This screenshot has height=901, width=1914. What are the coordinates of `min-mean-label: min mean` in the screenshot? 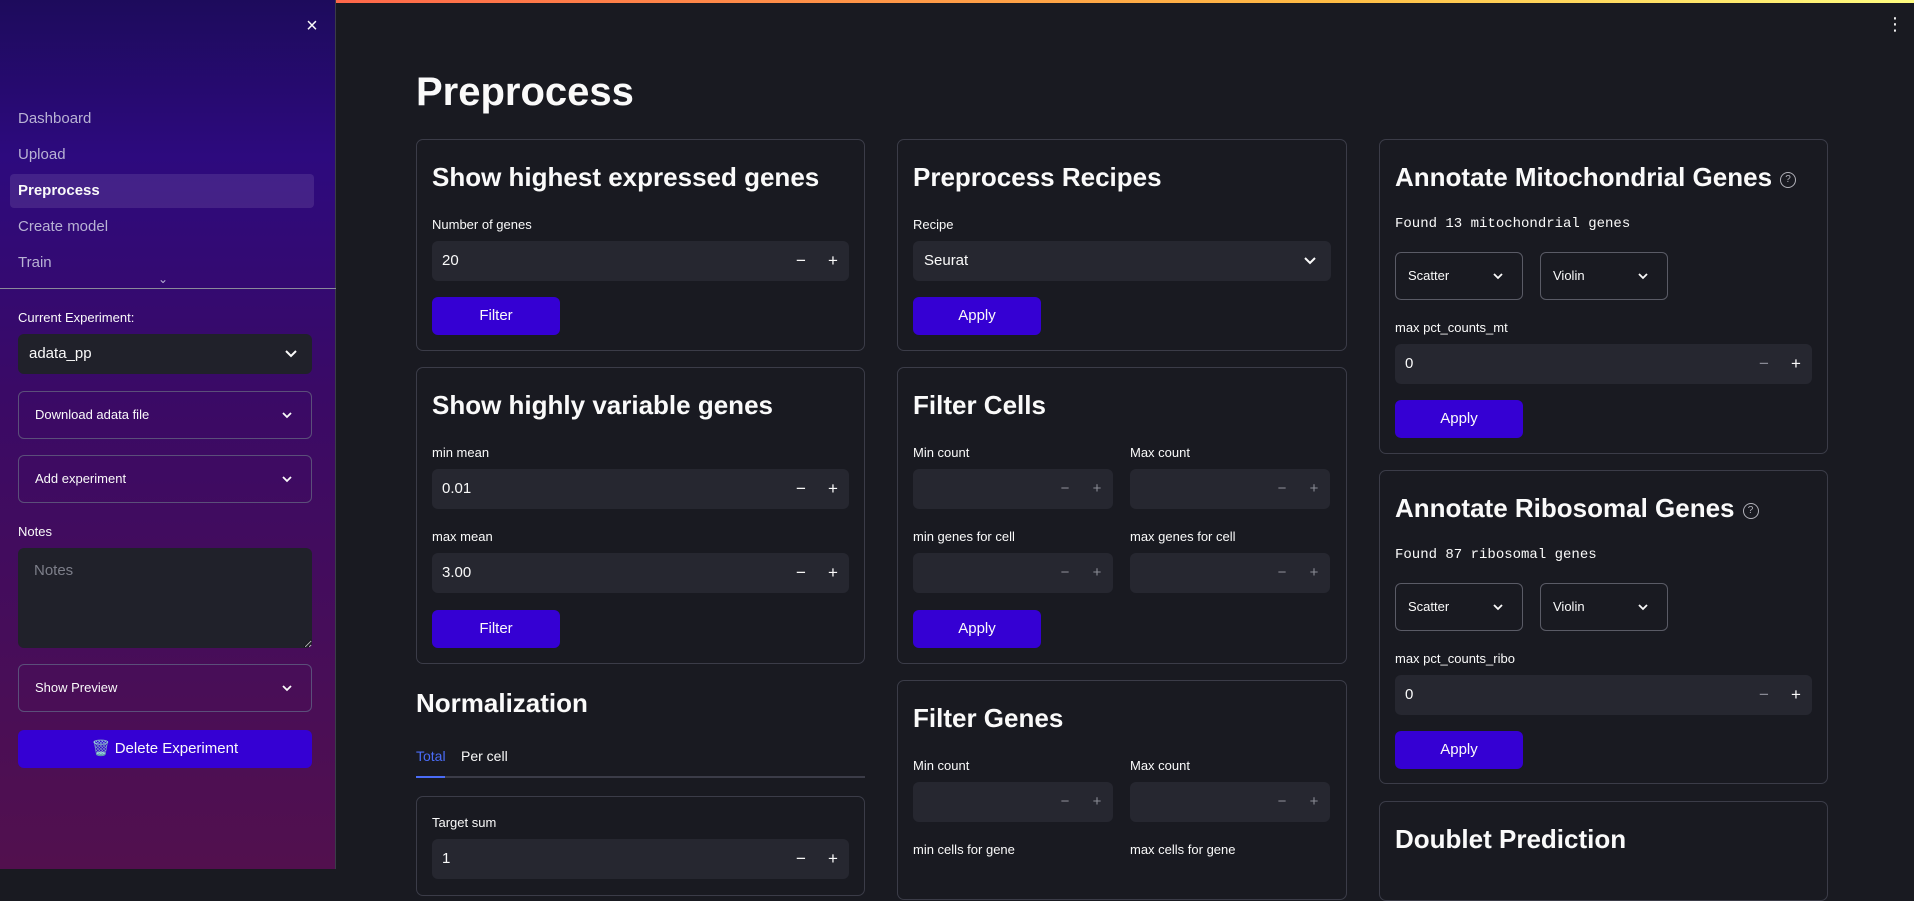 It's located at (461, 452).